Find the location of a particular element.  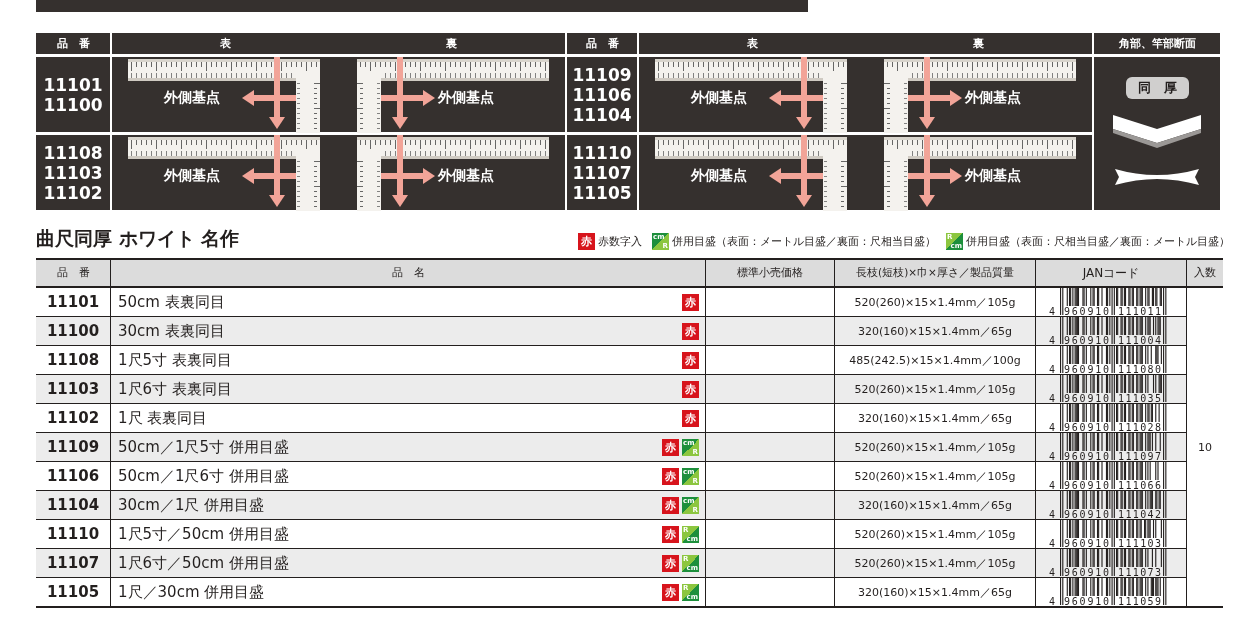

barcode-number: 111080 is located at coordinates (1139, 369).